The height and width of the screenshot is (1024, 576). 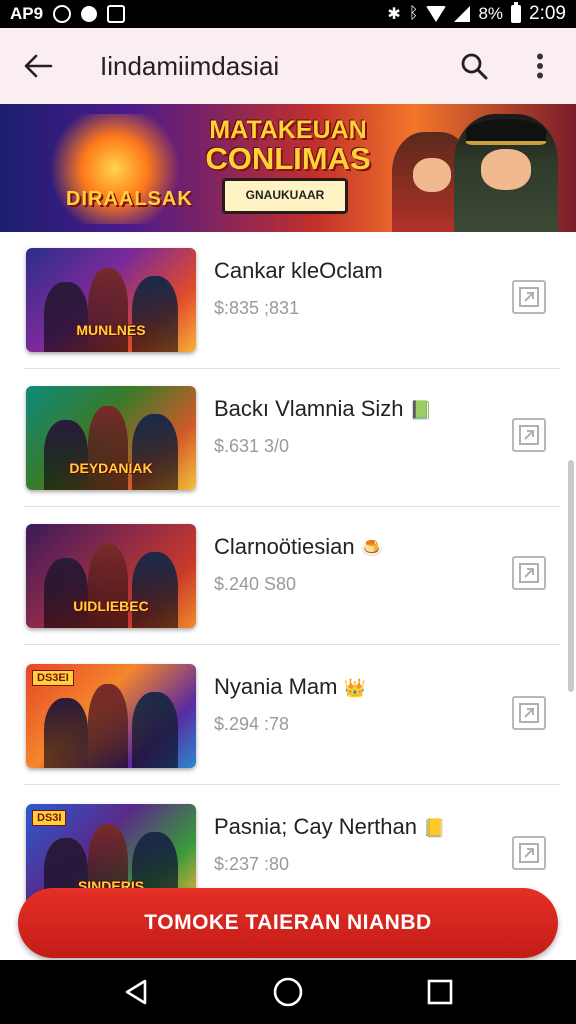 I want to click on banner-headline: MATAKEUAN CONLIMAS, so click(x=288, y=146).